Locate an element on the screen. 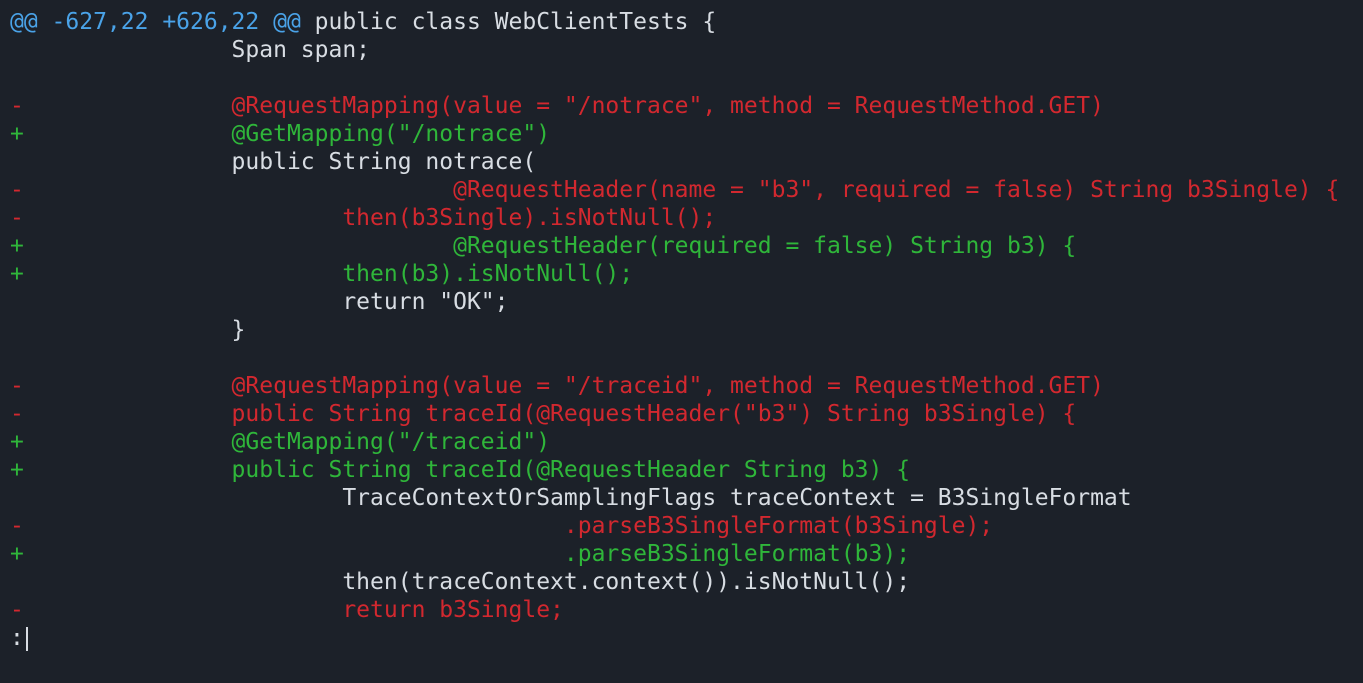  diff-line-removed: - return b3Single; is located at coordinates (686, 610).